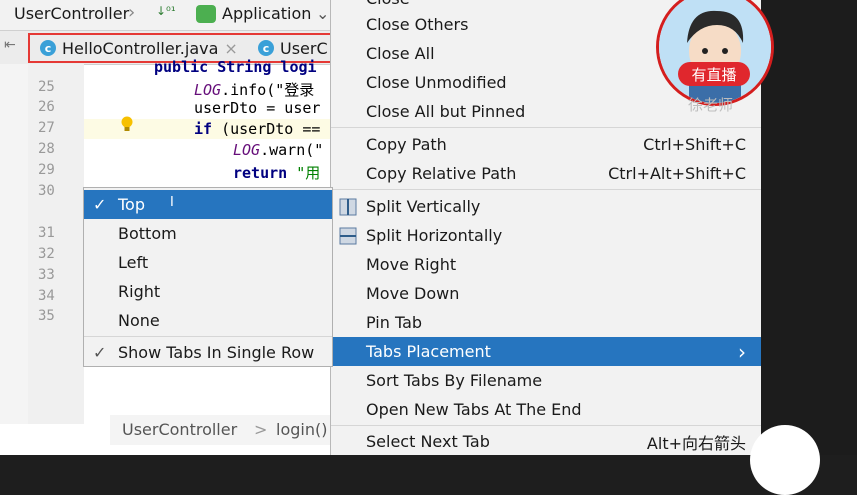 Image resolution: width=857 pixels, height=495 pixels. I want to click on breadcrumb-method: login(), so click(301, 429).